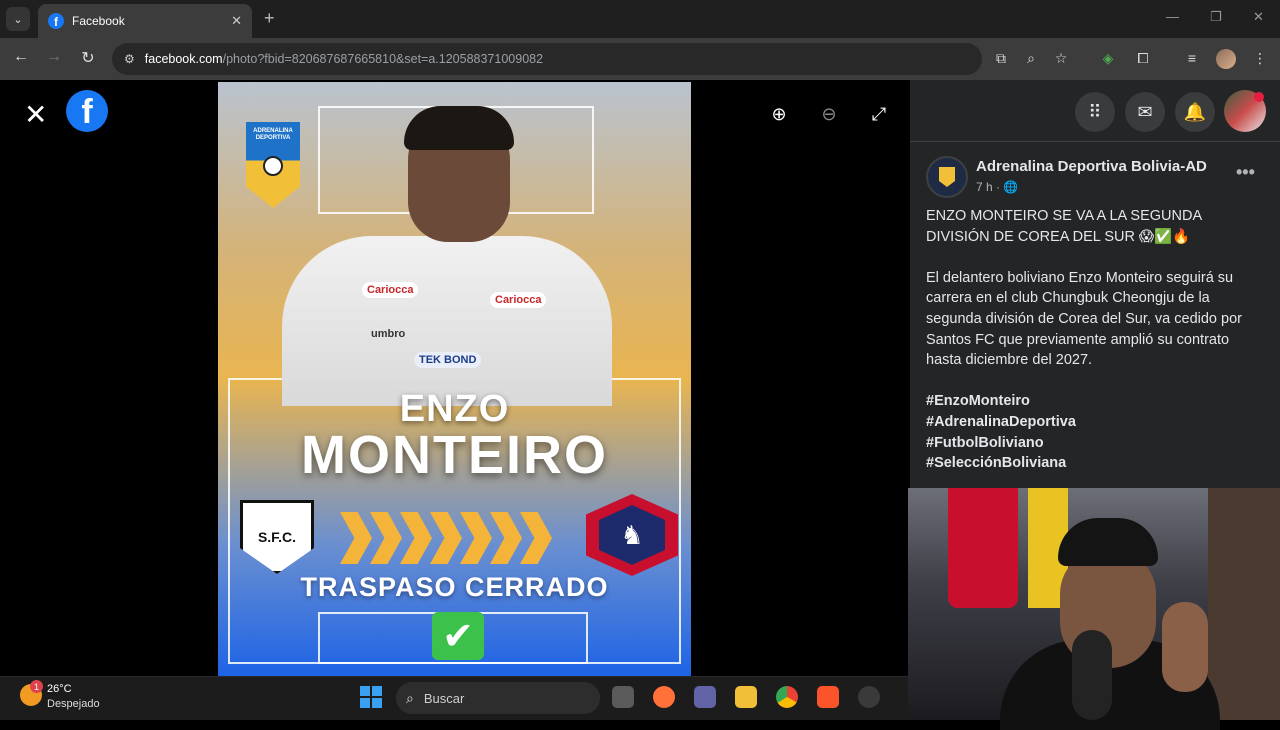 This screenshot has height=730, width=1280. Describe the element at coordinates (1143, 58) in the screenshot. I see `extensions-puzzle-icon: ⧠` at that location.